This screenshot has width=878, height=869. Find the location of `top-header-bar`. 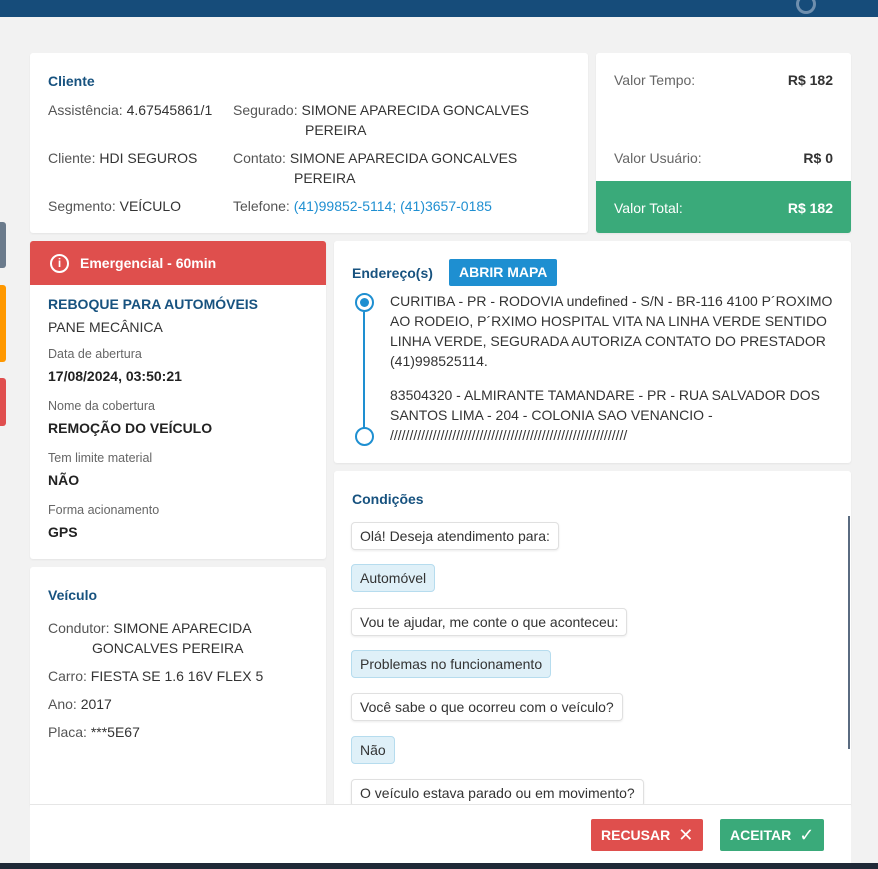

top-header-bar is located at coordinates (439, 8).